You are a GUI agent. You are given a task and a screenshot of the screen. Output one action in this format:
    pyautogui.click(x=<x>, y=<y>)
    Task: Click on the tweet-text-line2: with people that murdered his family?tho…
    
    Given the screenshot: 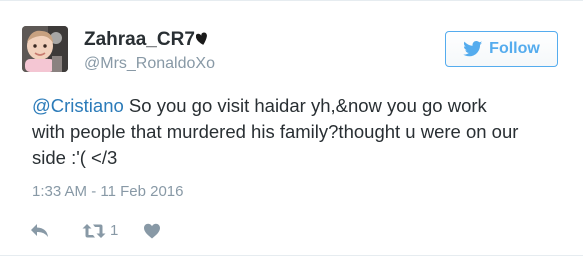 What is the action you would take?
    pyautogui.click(x=275, y=131)
    